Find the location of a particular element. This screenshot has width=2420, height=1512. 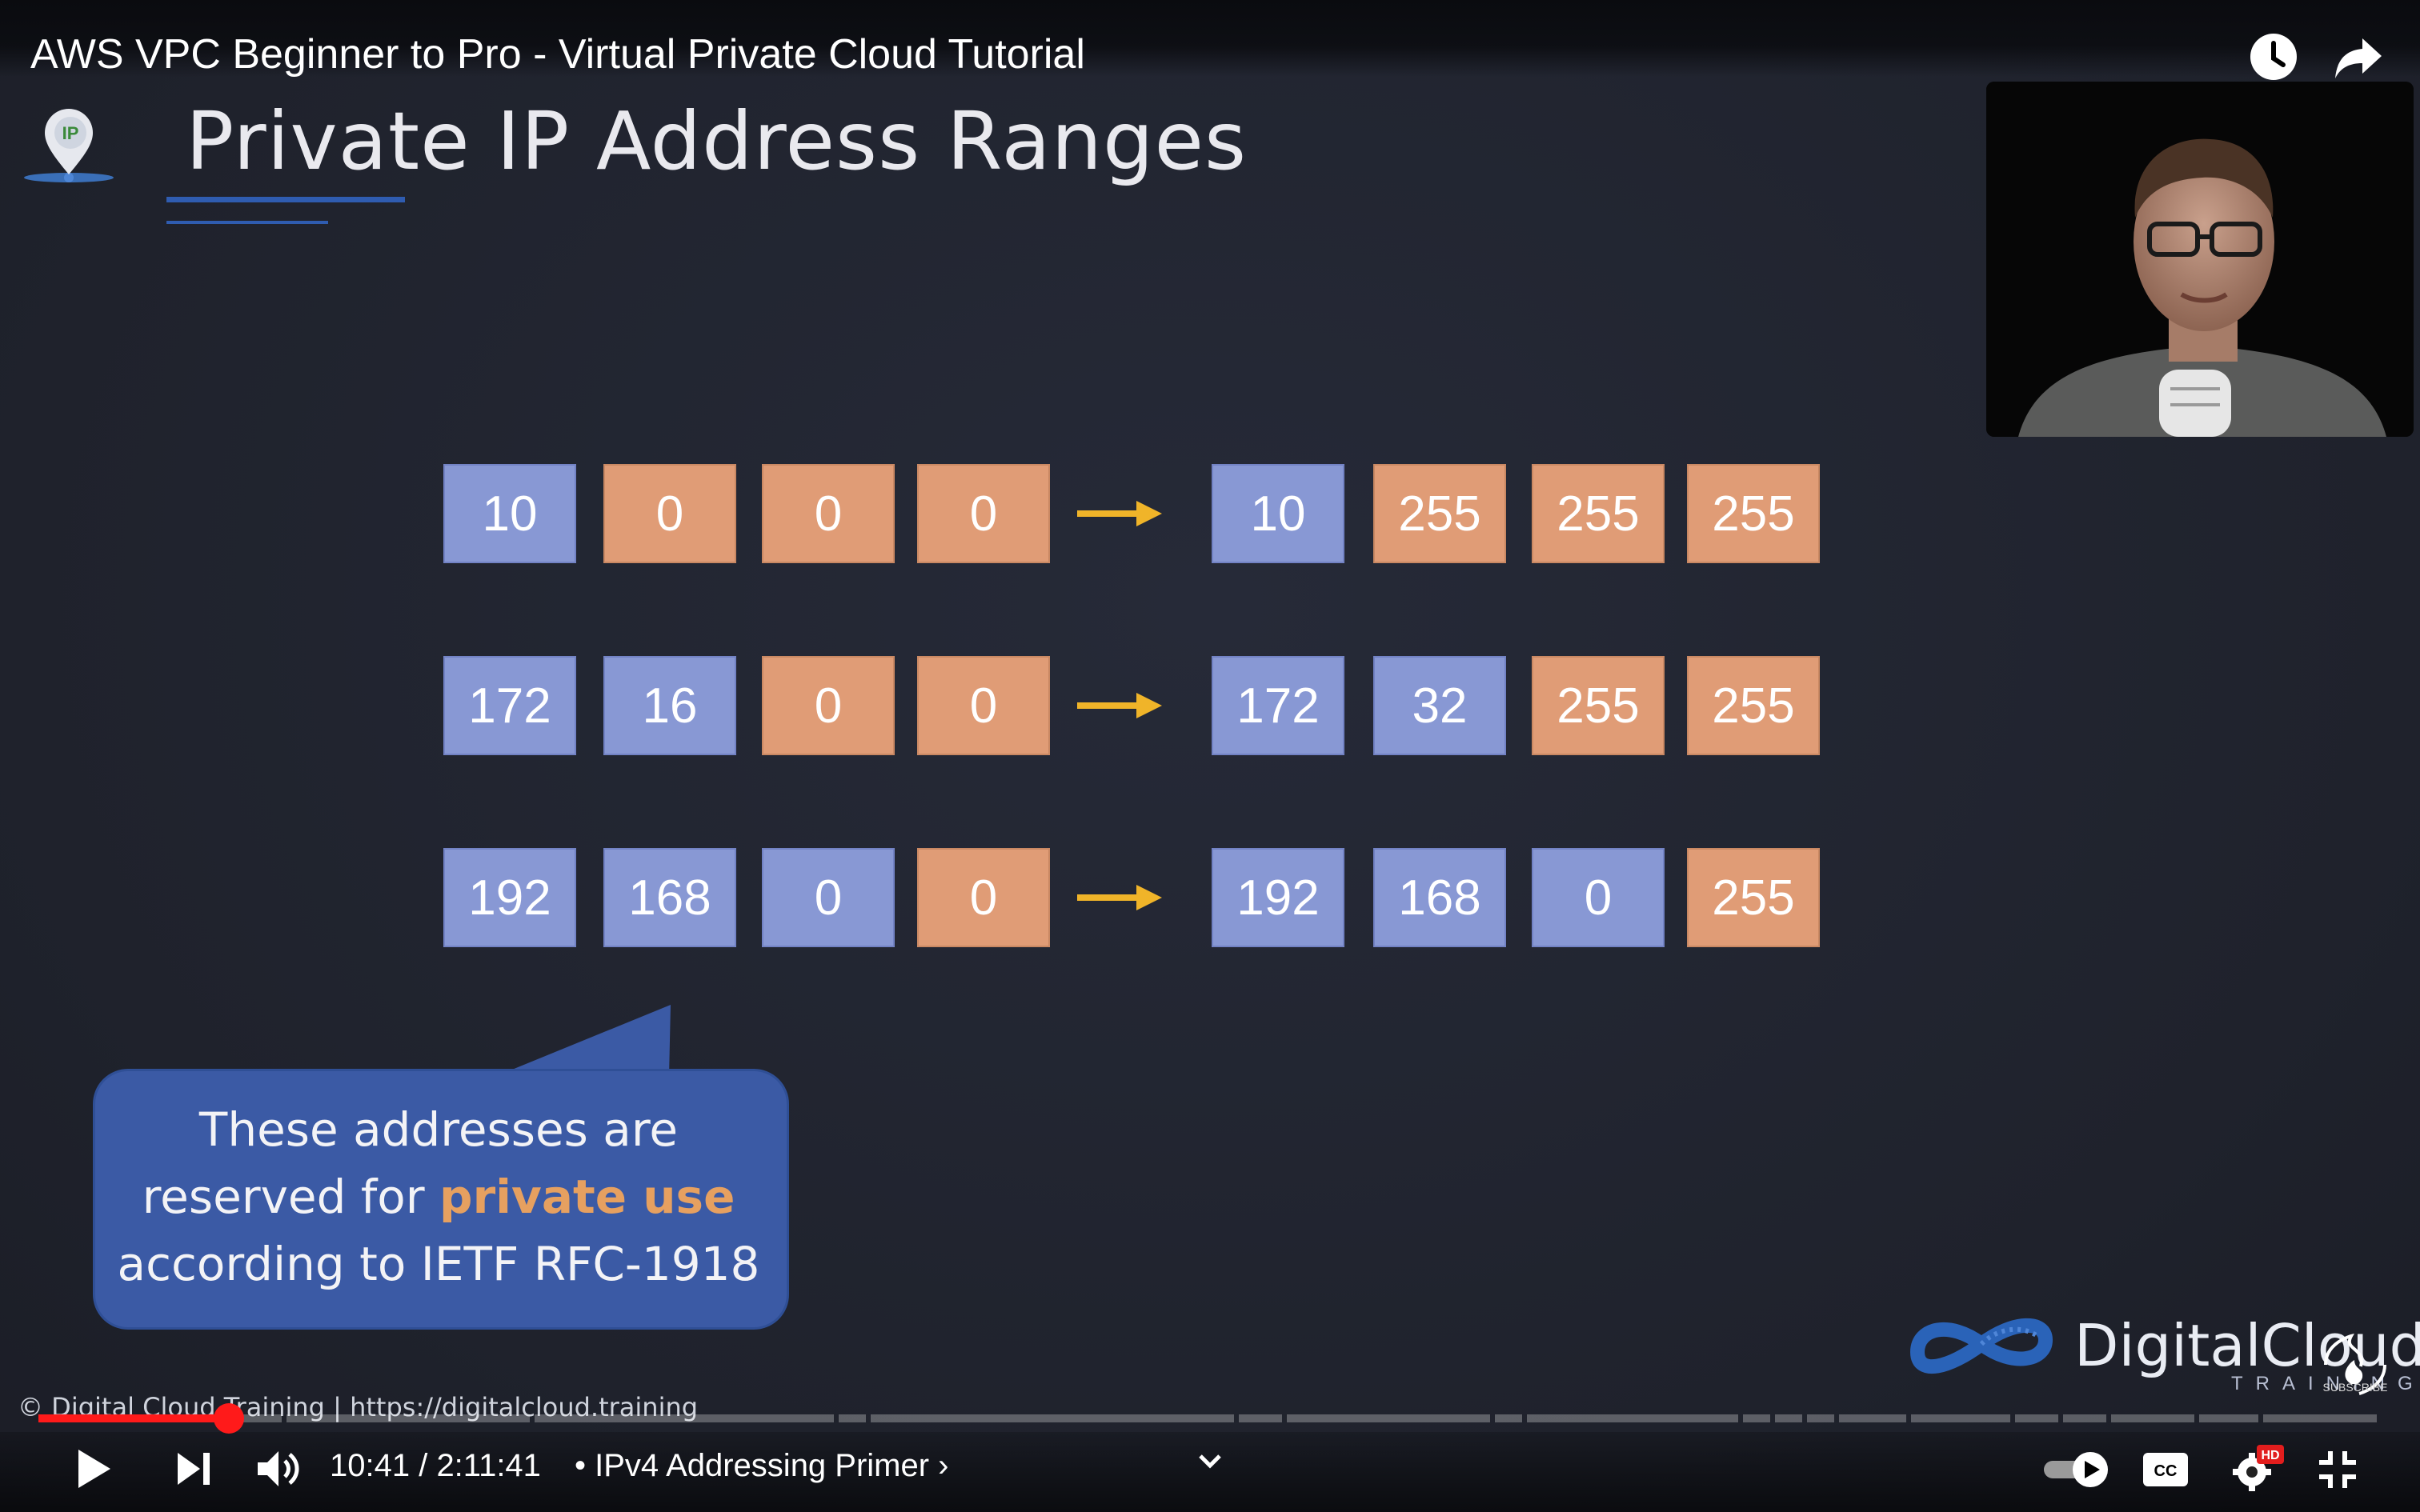

callout-tail is located at coordinates (583, 1041).